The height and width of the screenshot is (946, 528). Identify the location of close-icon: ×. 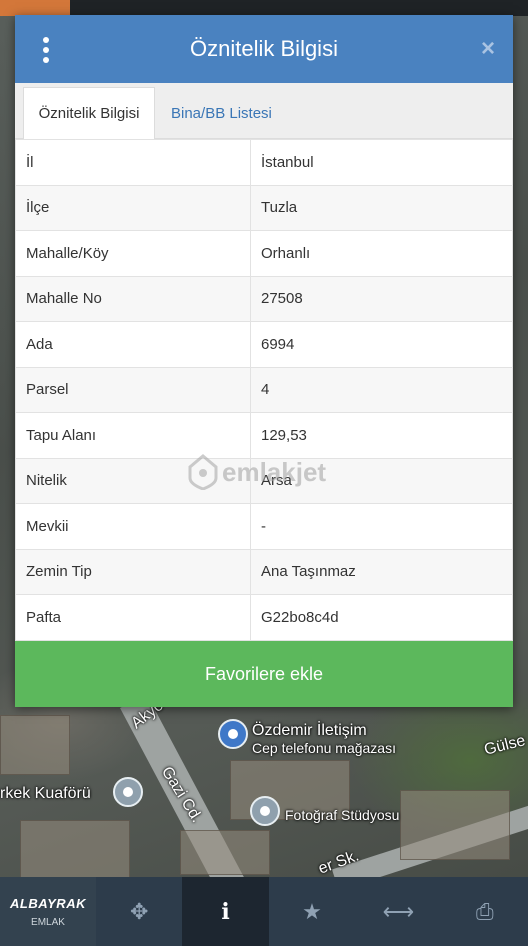
(488, 49).